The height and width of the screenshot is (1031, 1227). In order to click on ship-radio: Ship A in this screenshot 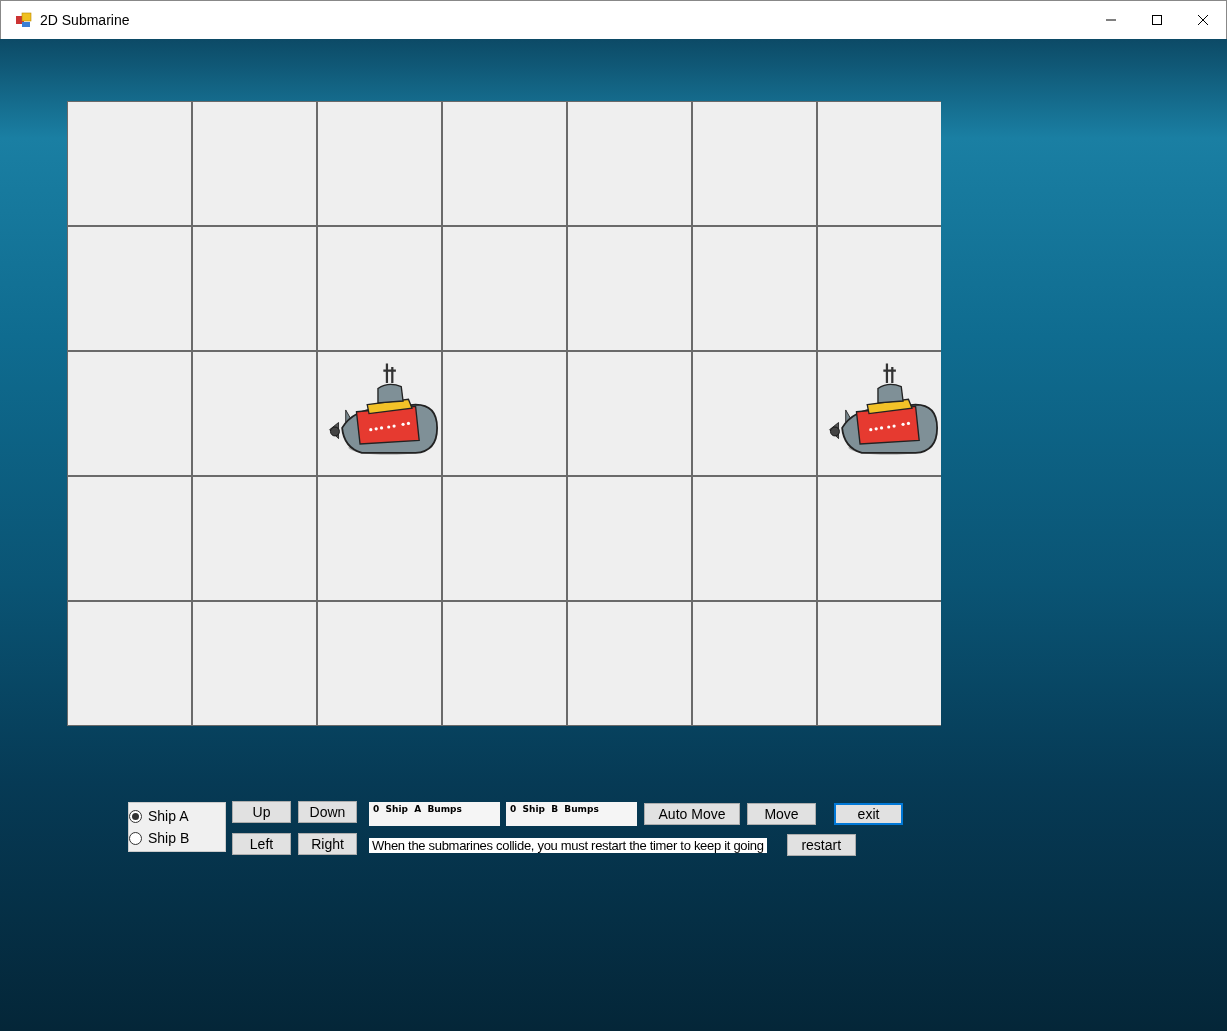, I will do `click(177, 816)`.